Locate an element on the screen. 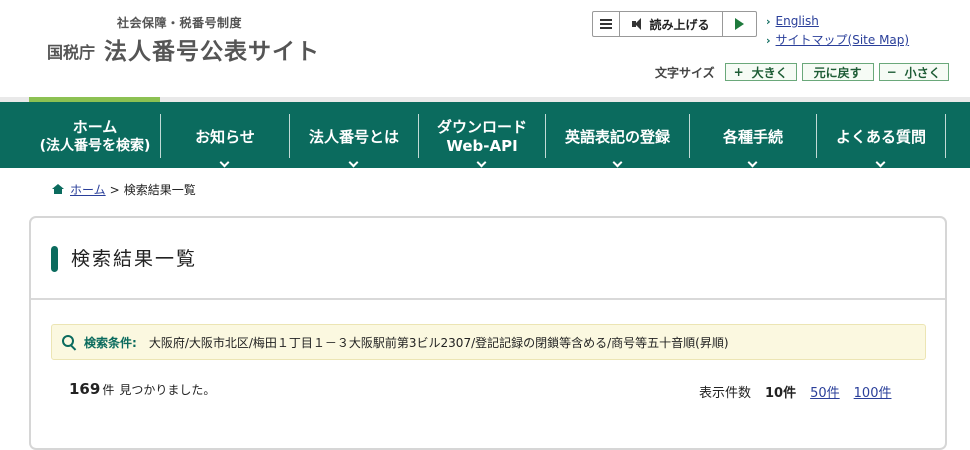  per-page-selector: 表示件数 10件 50件 100件 is located at coordinates (802, 391).